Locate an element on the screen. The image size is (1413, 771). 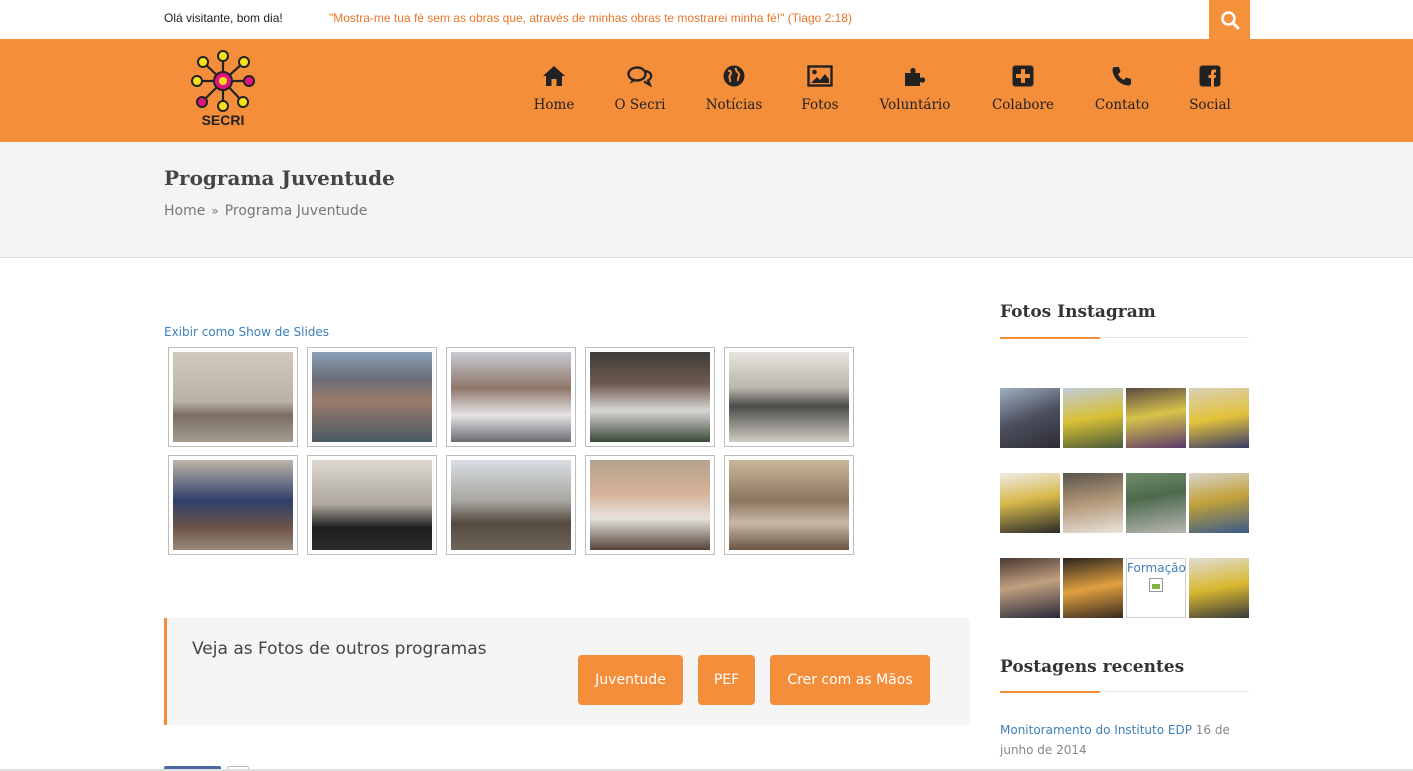
slideshow-link: Exibir como Show de Slides is located at coordinates (246, 332).